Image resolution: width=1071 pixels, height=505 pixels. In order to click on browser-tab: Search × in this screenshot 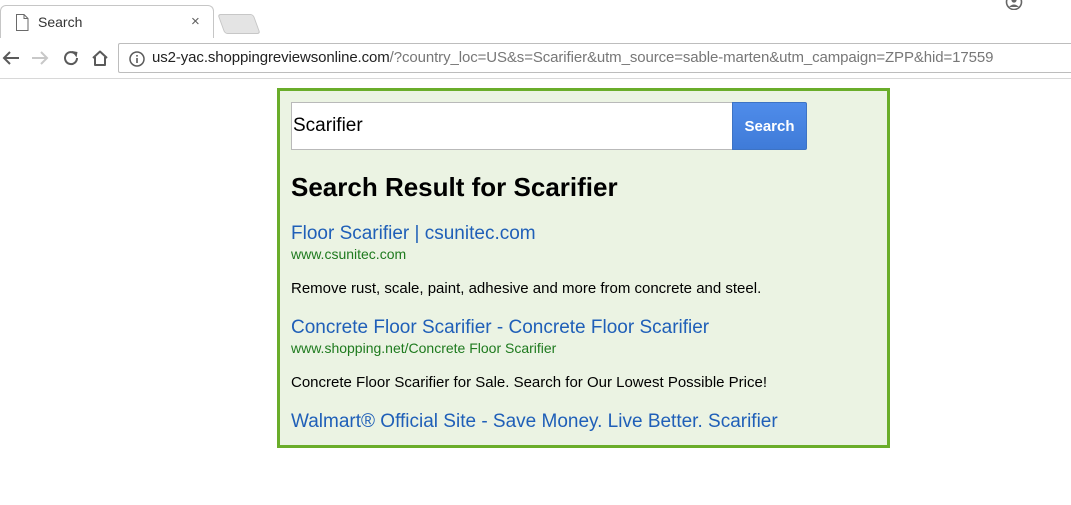, I will do `click(107, 22)`.